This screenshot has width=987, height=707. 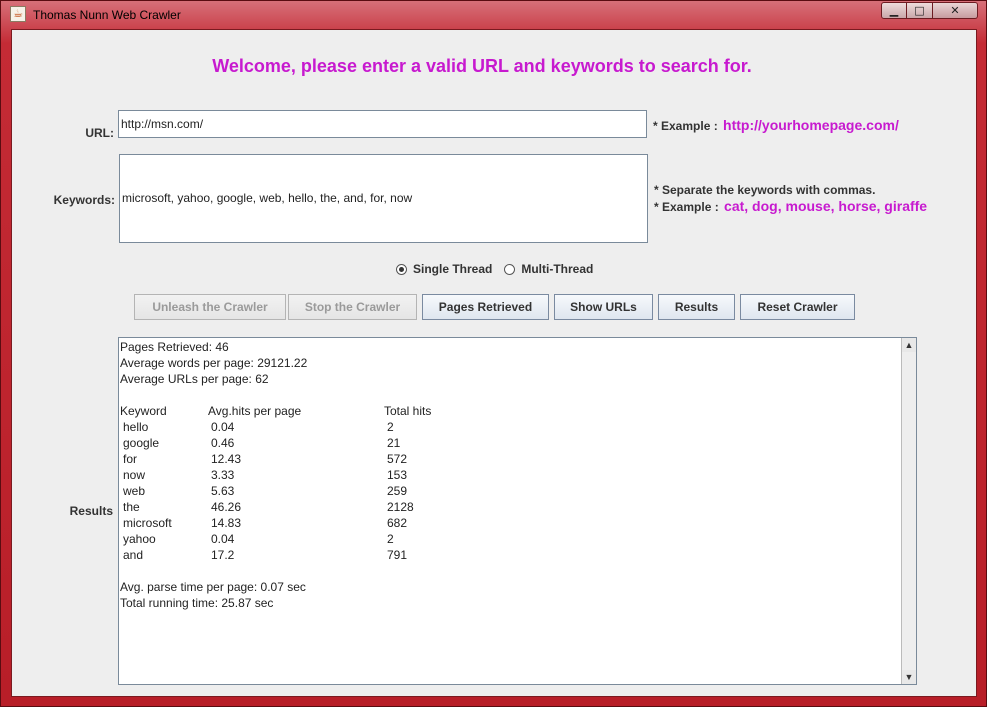 I want to click on multi-thread-option: Multi-Thread, so click(x=548, y=269).